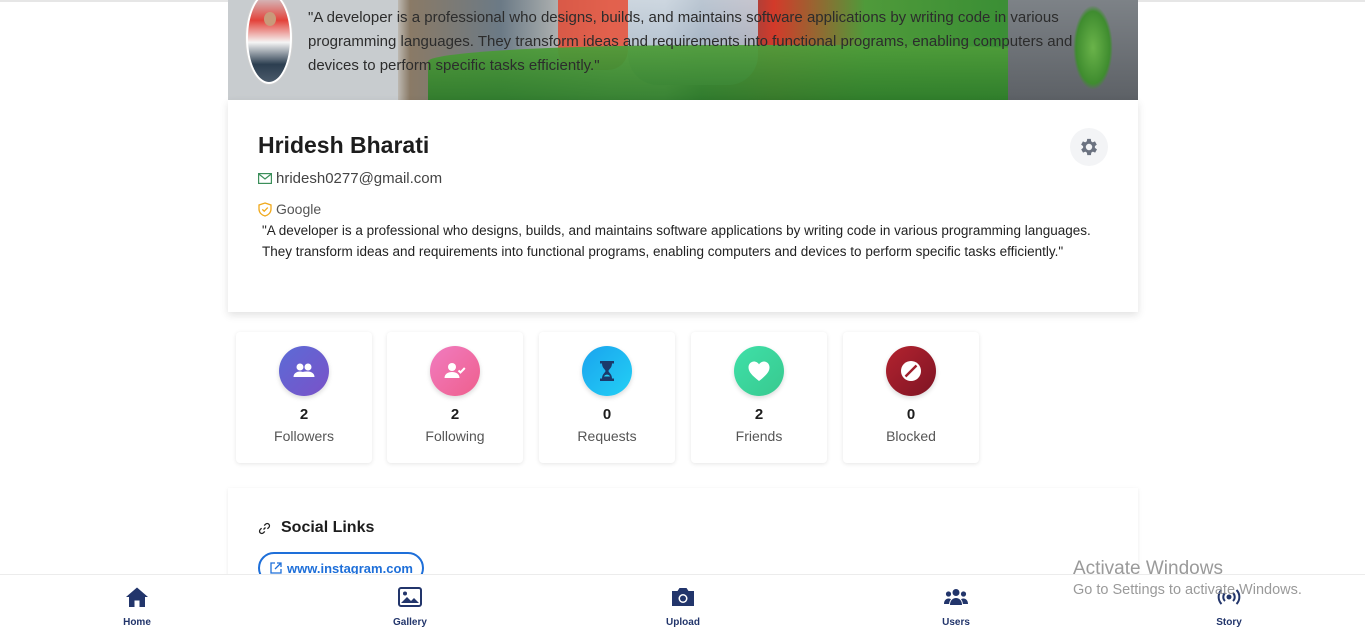 Image resolution: width=1365 pixels, height=634 pixels. What do you see at coordinates (410, 597) in the screenshot?
I see `gallery-icon` at bounding box center [410, 597].